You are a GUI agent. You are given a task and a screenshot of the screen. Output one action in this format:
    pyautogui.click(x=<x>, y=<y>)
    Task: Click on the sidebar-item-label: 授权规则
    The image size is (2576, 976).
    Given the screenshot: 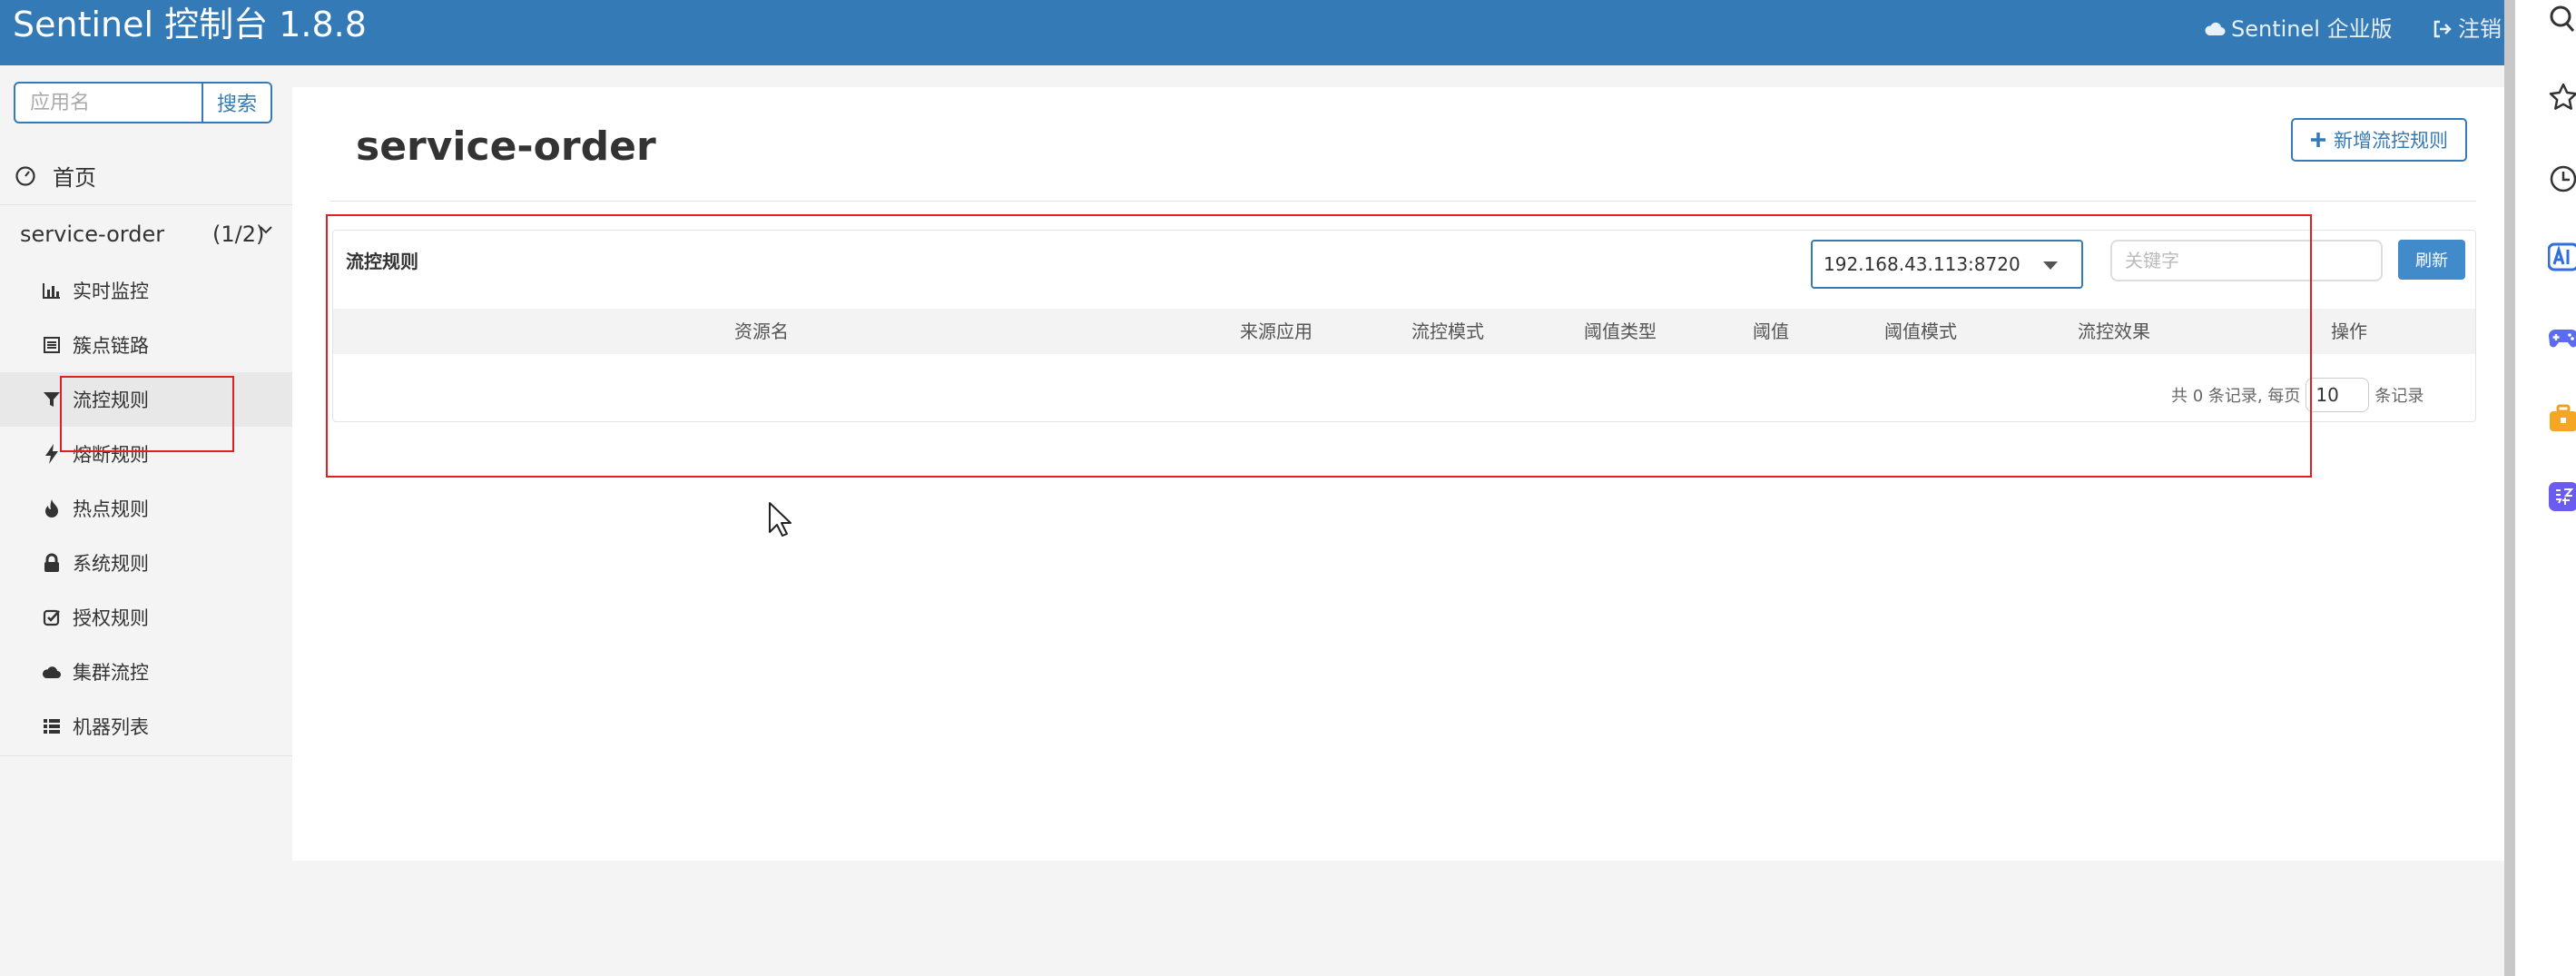 What is the action you would take?
    pyautogui.click(x=111, y=618)
    